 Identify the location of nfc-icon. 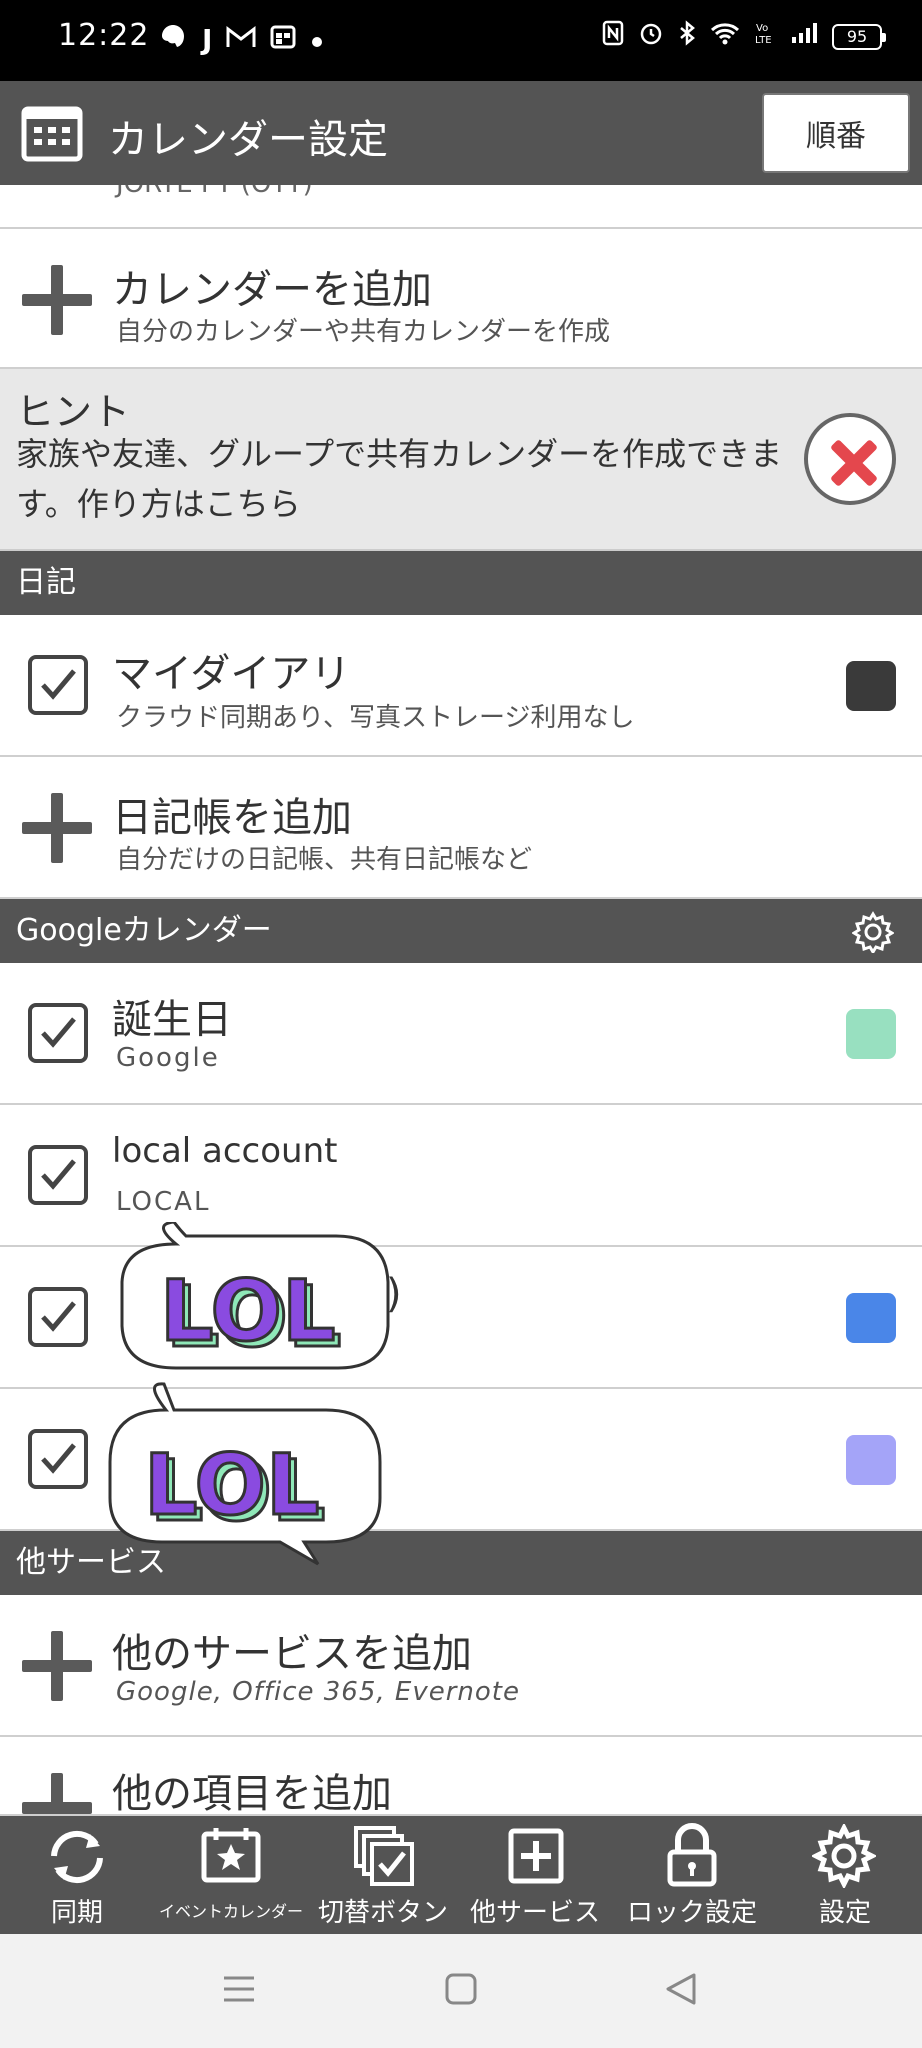
(613, 36).